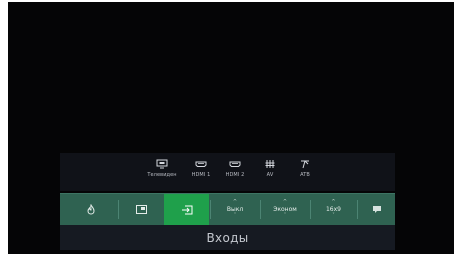 Image resolution: width=463 pixels, height=256 pixels. Describe the element at coordinates (162, 164) in the screenshot. I see `tv-icon` at that location.